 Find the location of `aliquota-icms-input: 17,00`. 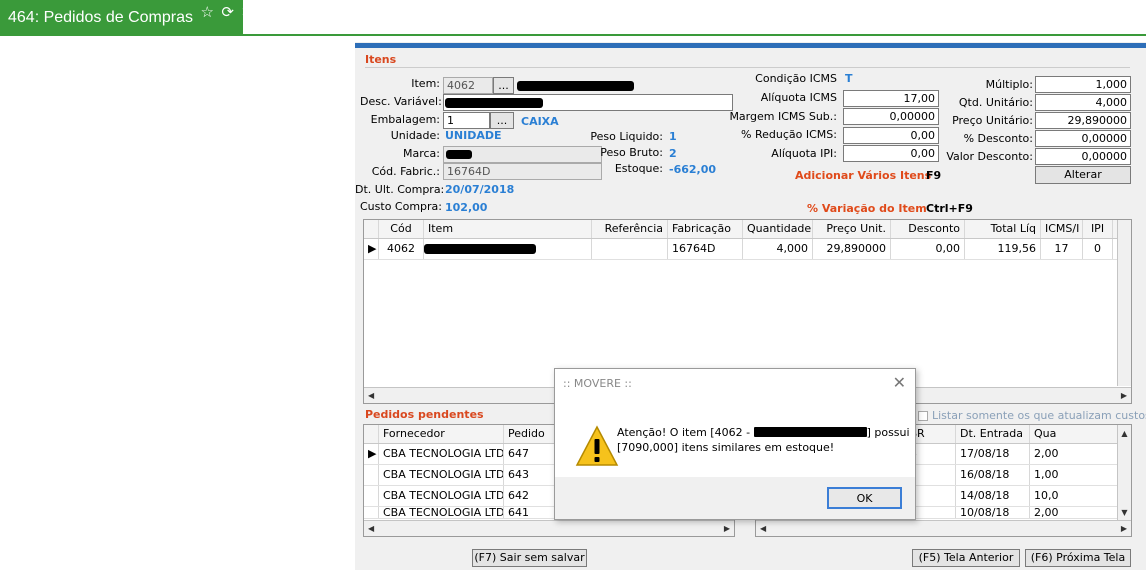

aliquota-icms-input: 17,00 is located at coordinates (891, 98).